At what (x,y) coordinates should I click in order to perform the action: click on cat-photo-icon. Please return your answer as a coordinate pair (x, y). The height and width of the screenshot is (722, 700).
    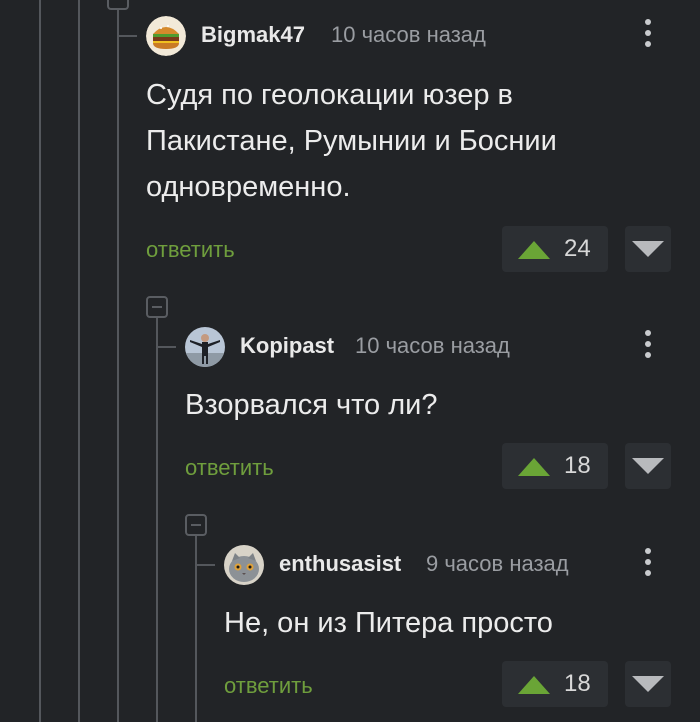
    Looking at the image, I should click on (244, 565).